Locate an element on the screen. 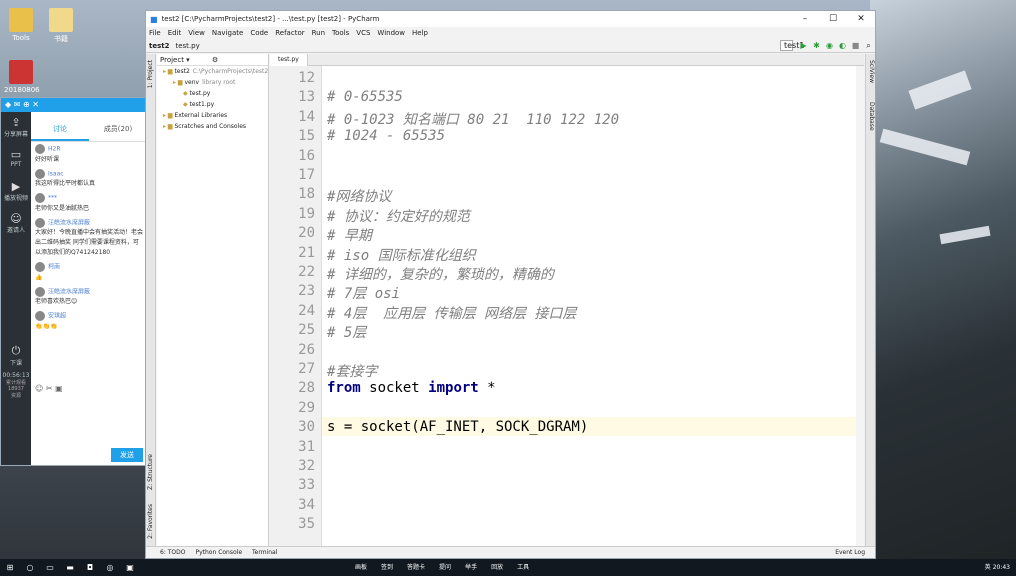 The width and height of the screenshot is (1016, 576). classroom-tool-5: 回放 is located at coordinates (497, 567).